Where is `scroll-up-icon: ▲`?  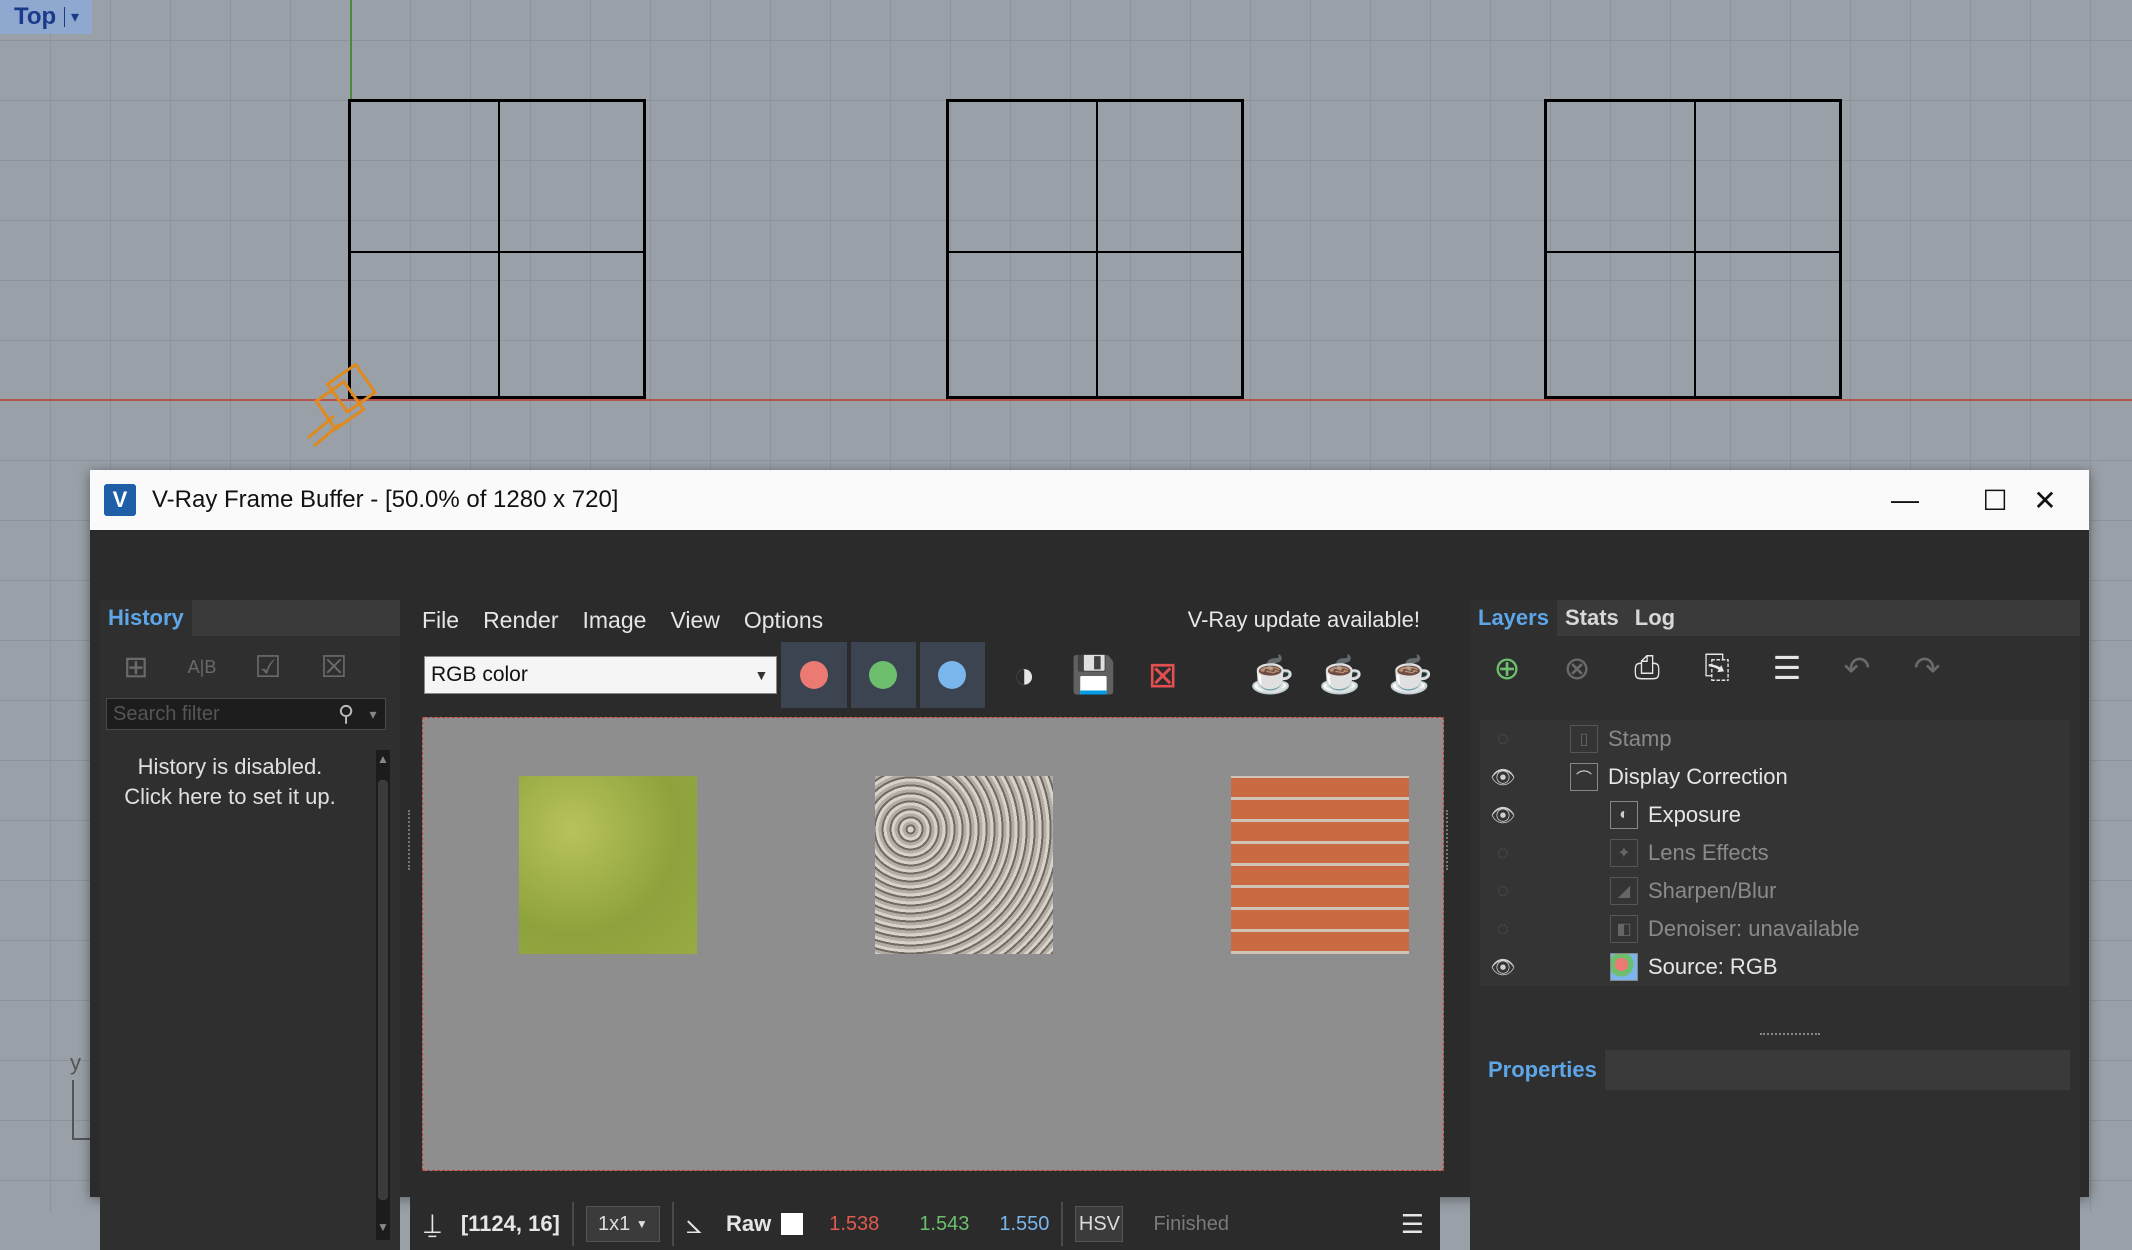
scroll-up-icon: ▲ is located at coordinates (383, 761).